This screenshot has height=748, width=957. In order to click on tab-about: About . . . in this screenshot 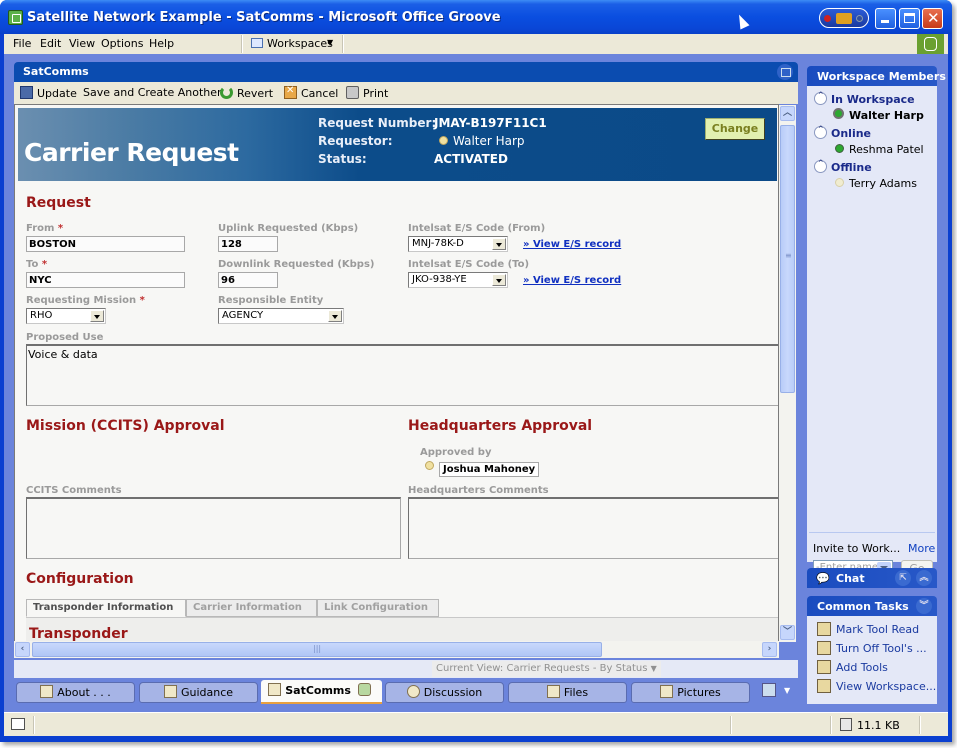, I will do `click(75, 692)`.